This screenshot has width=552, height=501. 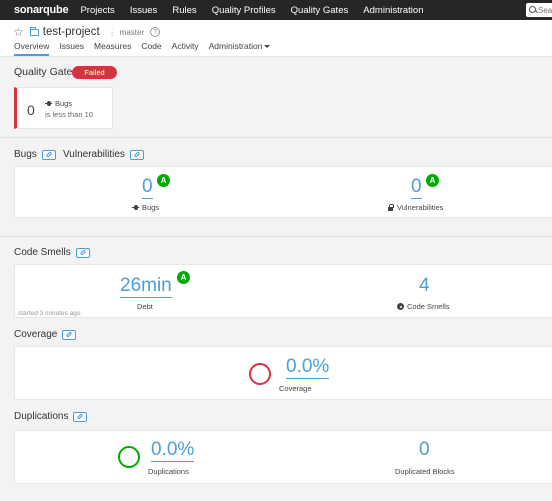 I want to click on duplications-donut-chart, so click(x=129, y=457).